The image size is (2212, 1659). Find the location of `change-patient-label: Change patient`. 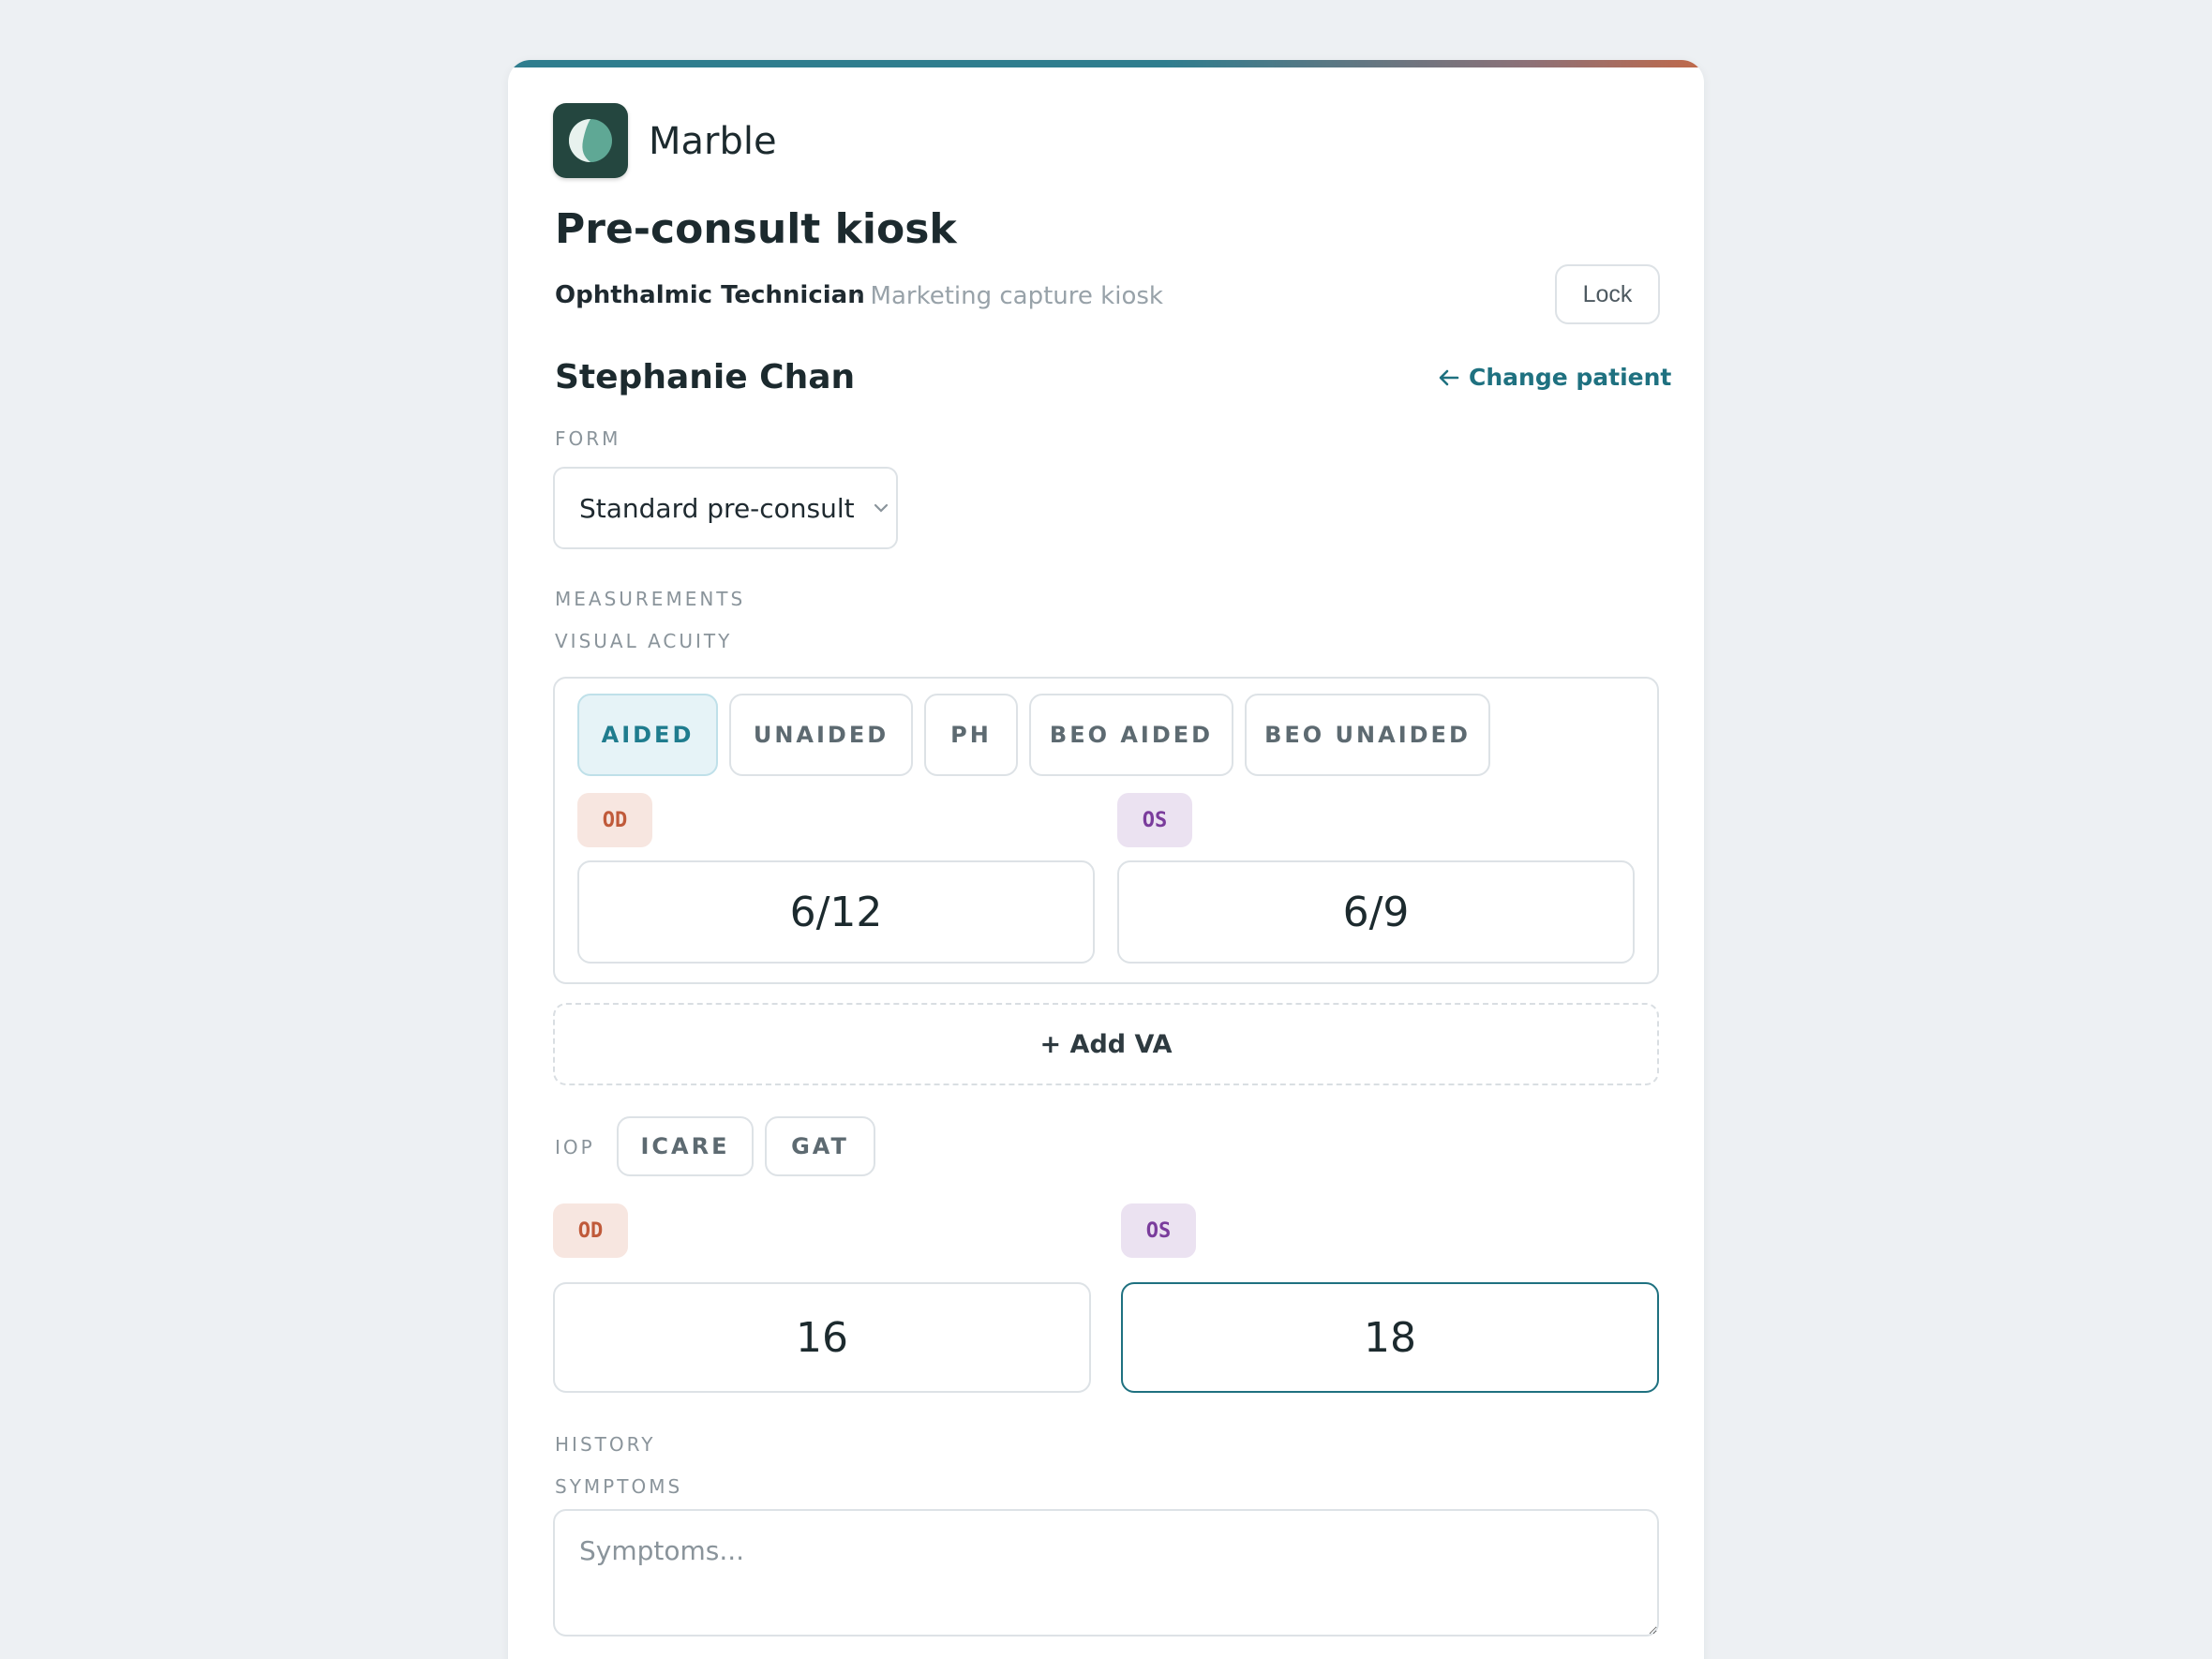

change-patient-label: Change patient is located at coordinates (1570, 377).